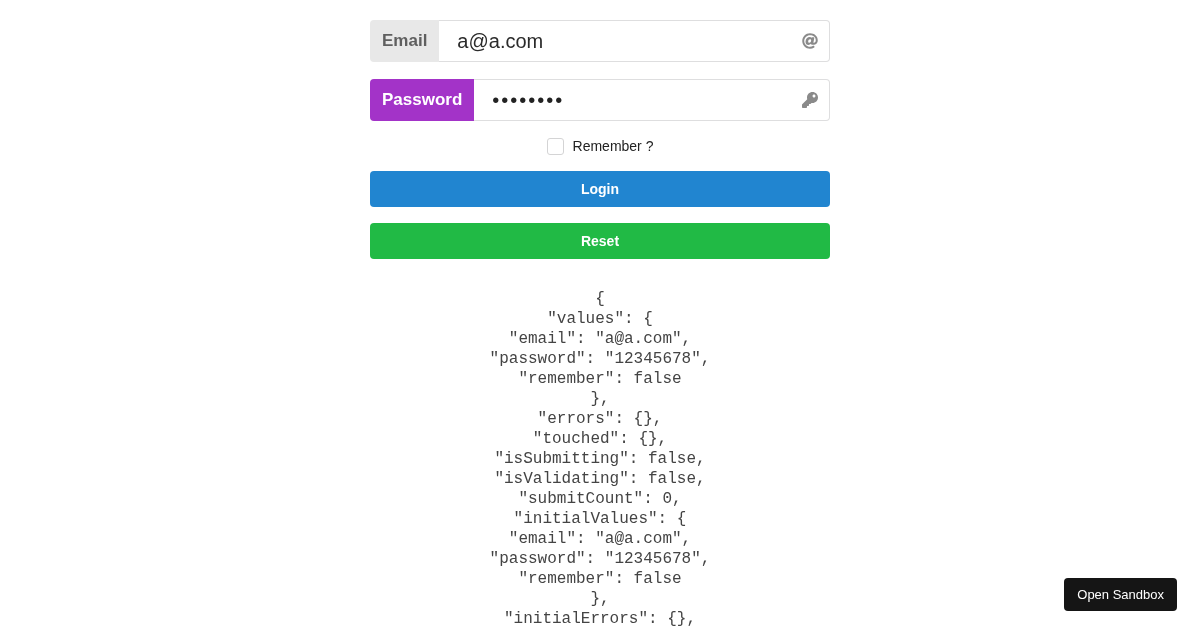 Image resolution: width=1200 pixels, height=630 pixels. Describe the element at coordinates (810, 100) in the screenshot. I see `key-icon` at that location.